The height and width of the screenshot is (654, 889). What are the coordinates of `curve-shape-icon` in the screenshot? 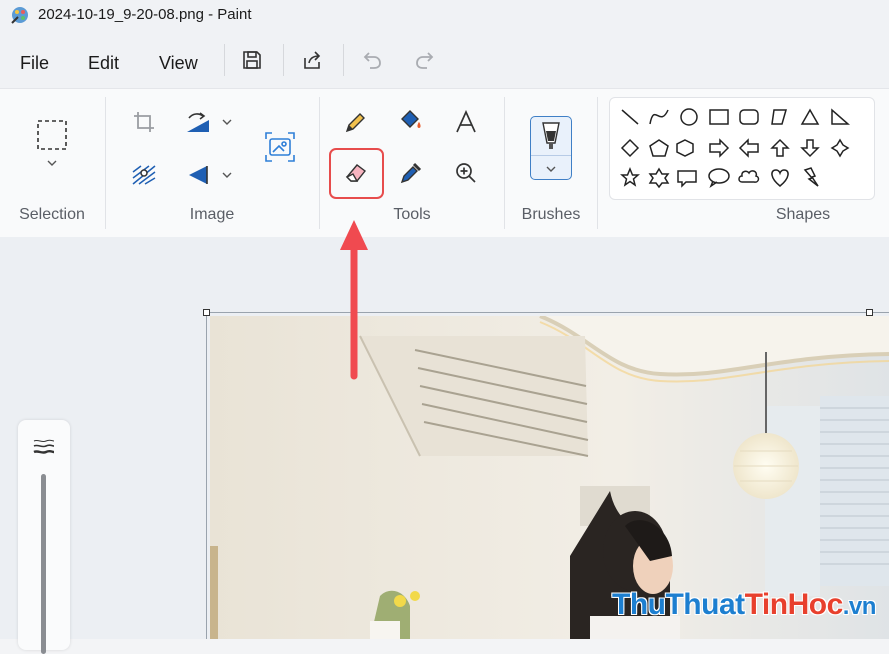 It's located at (659, 117).